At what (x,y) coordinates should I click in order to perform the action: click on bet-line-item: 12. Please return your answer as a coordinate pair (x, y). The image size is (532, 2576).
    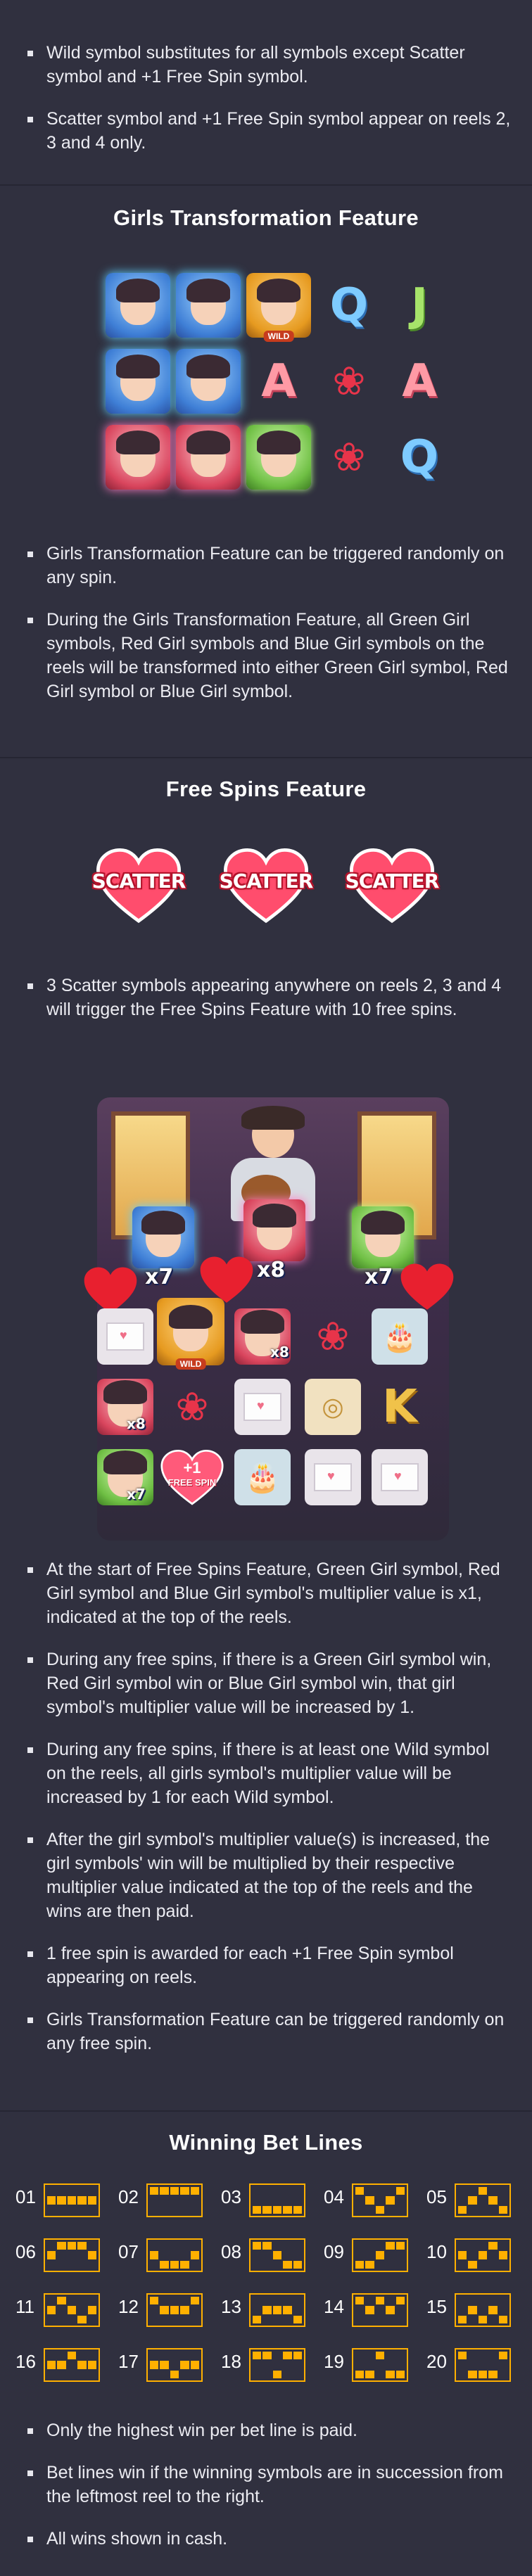
    Looking at the image, I should click on (163, 2307).